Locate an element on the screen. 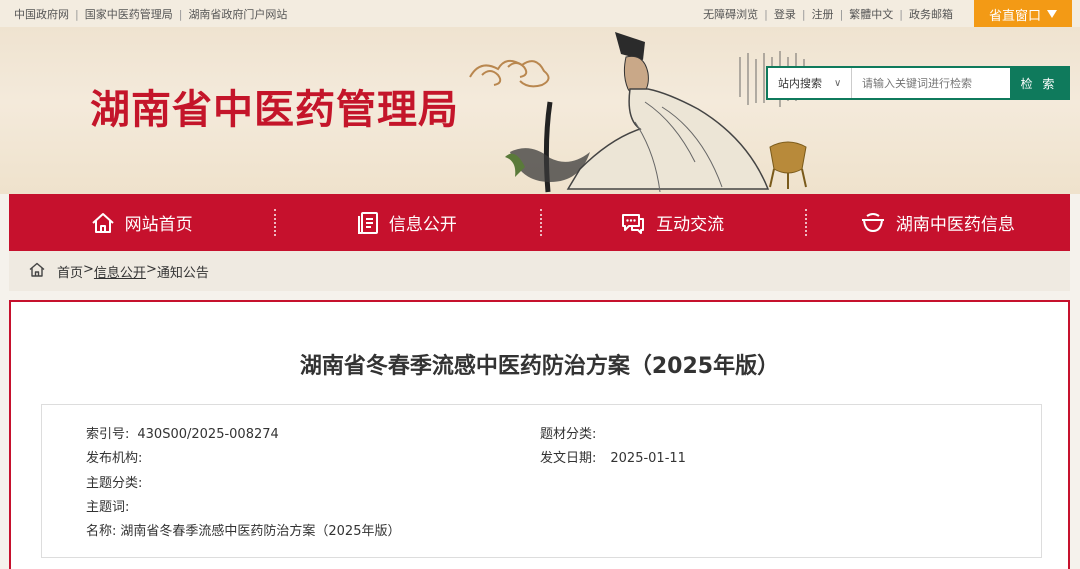  meta-topic: 题材分类: is located at coordinates (572, 432).